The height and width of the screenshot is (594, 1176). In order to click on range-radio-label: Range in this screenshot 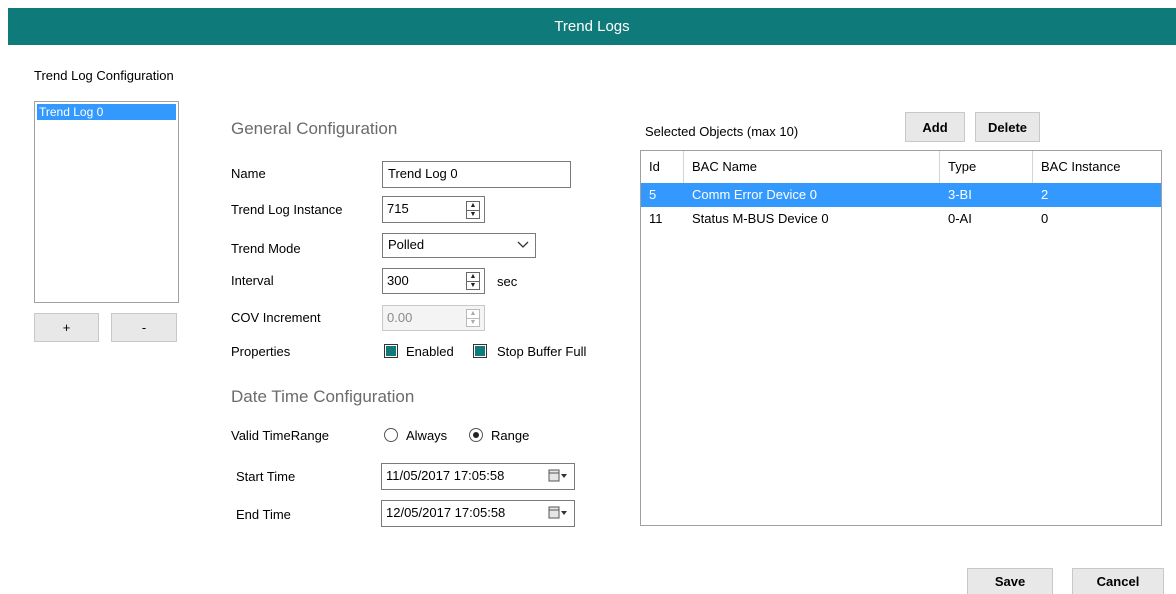, I will do `click(510, 435)`.